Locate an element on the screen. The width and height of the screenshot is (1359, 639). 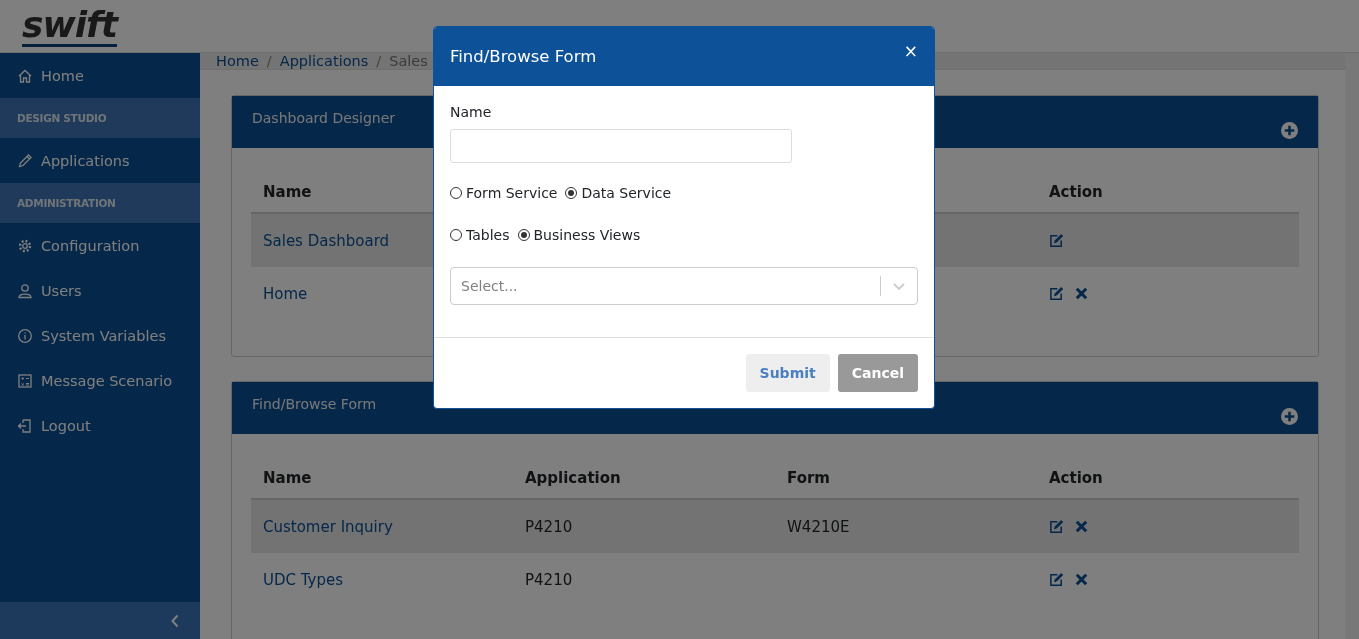
user-icon is located at coordinates (25, 290).